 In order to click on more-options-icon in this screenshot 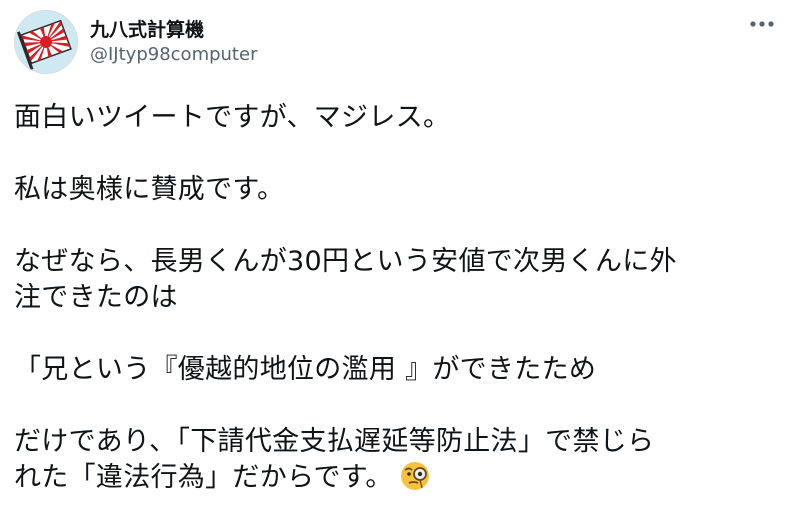, I will do `click(762, 24)`.